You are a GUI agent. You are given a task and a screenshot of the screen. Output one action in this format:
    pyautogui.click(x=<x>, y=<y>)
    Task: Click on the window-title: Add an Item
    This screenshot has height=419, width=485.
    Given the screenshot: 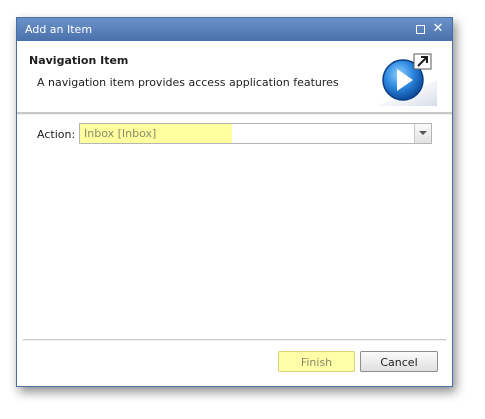 What is the action you would take?
    pyautogui.click(x=59, y=29)
    